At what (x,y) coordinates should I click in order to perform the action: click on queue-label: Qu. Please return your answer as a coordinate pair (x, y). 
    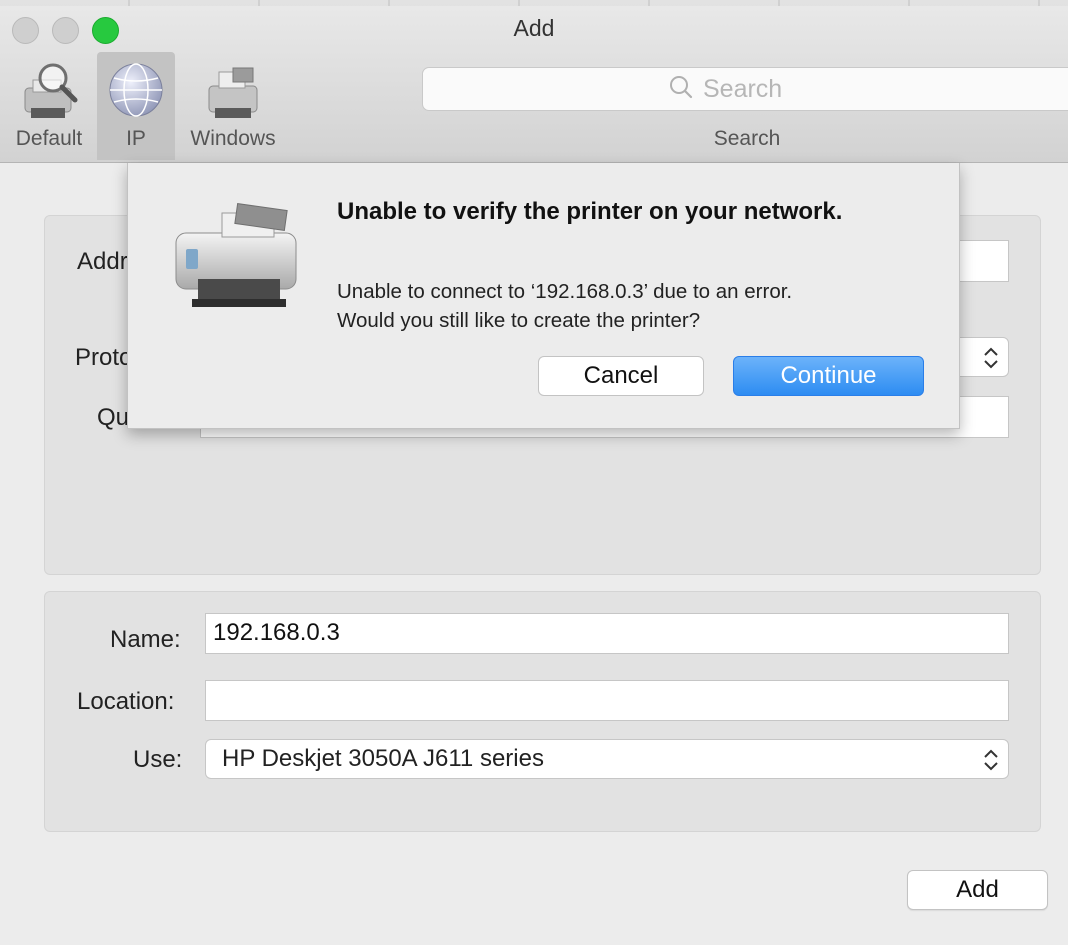
    Looking at the image, I should click on (113, 417).